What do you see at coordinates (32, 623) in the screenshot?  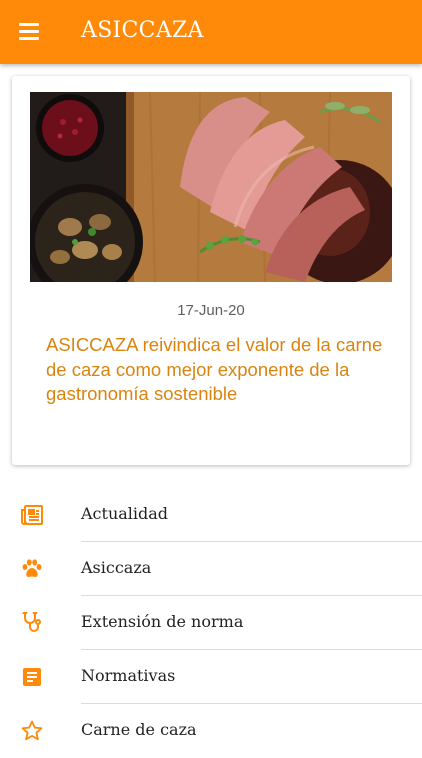 I see `stethoscope-icon` at bounding box center [32, 623].